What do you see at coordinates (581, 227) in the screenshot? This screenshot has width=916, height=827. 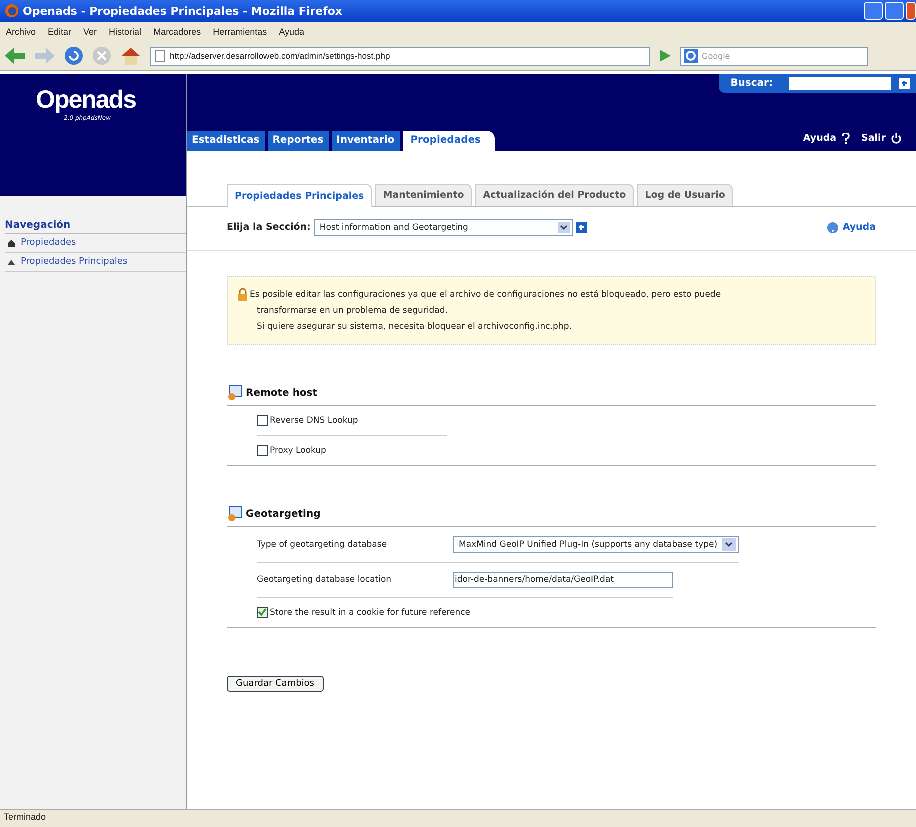 I see `go-square-icon` at bounding box center [581, 227].